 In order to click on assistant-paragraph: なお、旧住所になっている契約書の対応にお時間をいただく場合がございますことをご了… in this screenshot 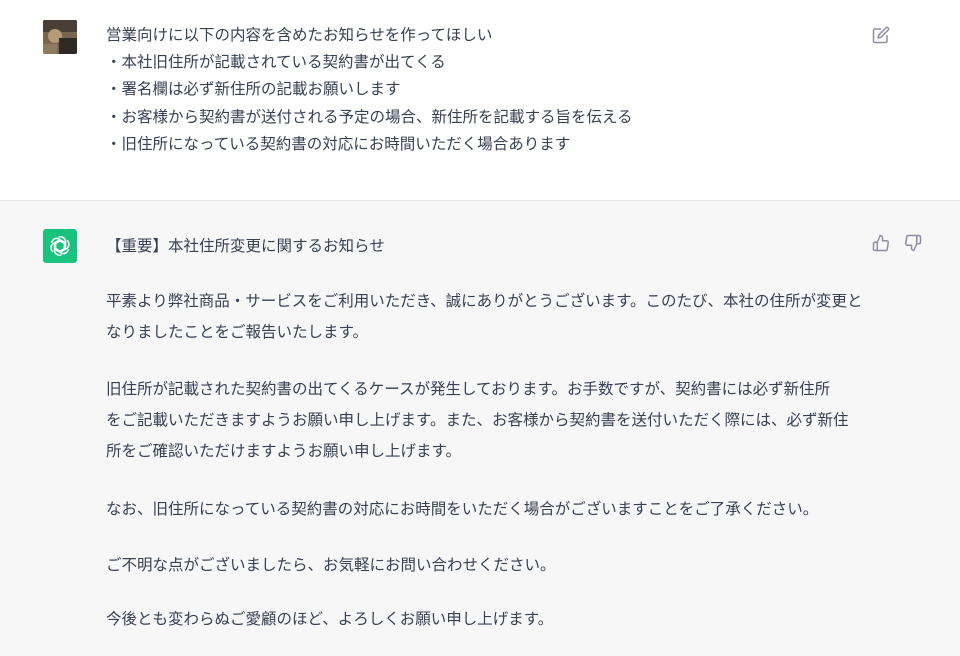, I will do `click(486, 509)`.